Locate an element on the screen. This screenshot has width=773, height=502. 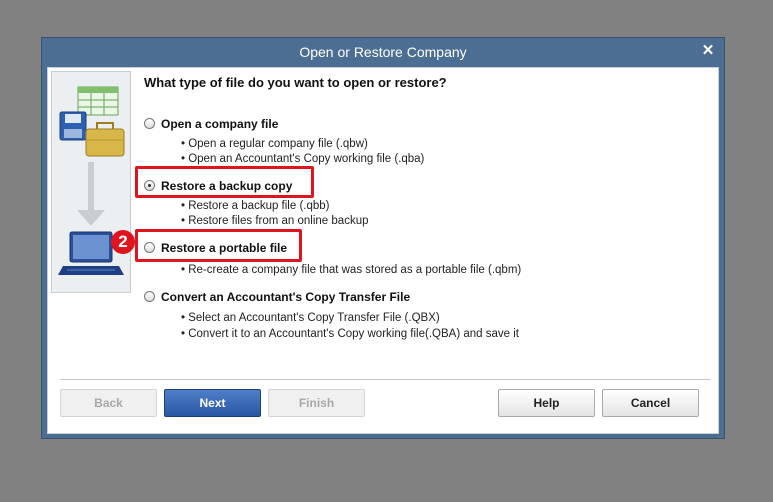
highlight-restore-backup is located at coordinates (224, 182).